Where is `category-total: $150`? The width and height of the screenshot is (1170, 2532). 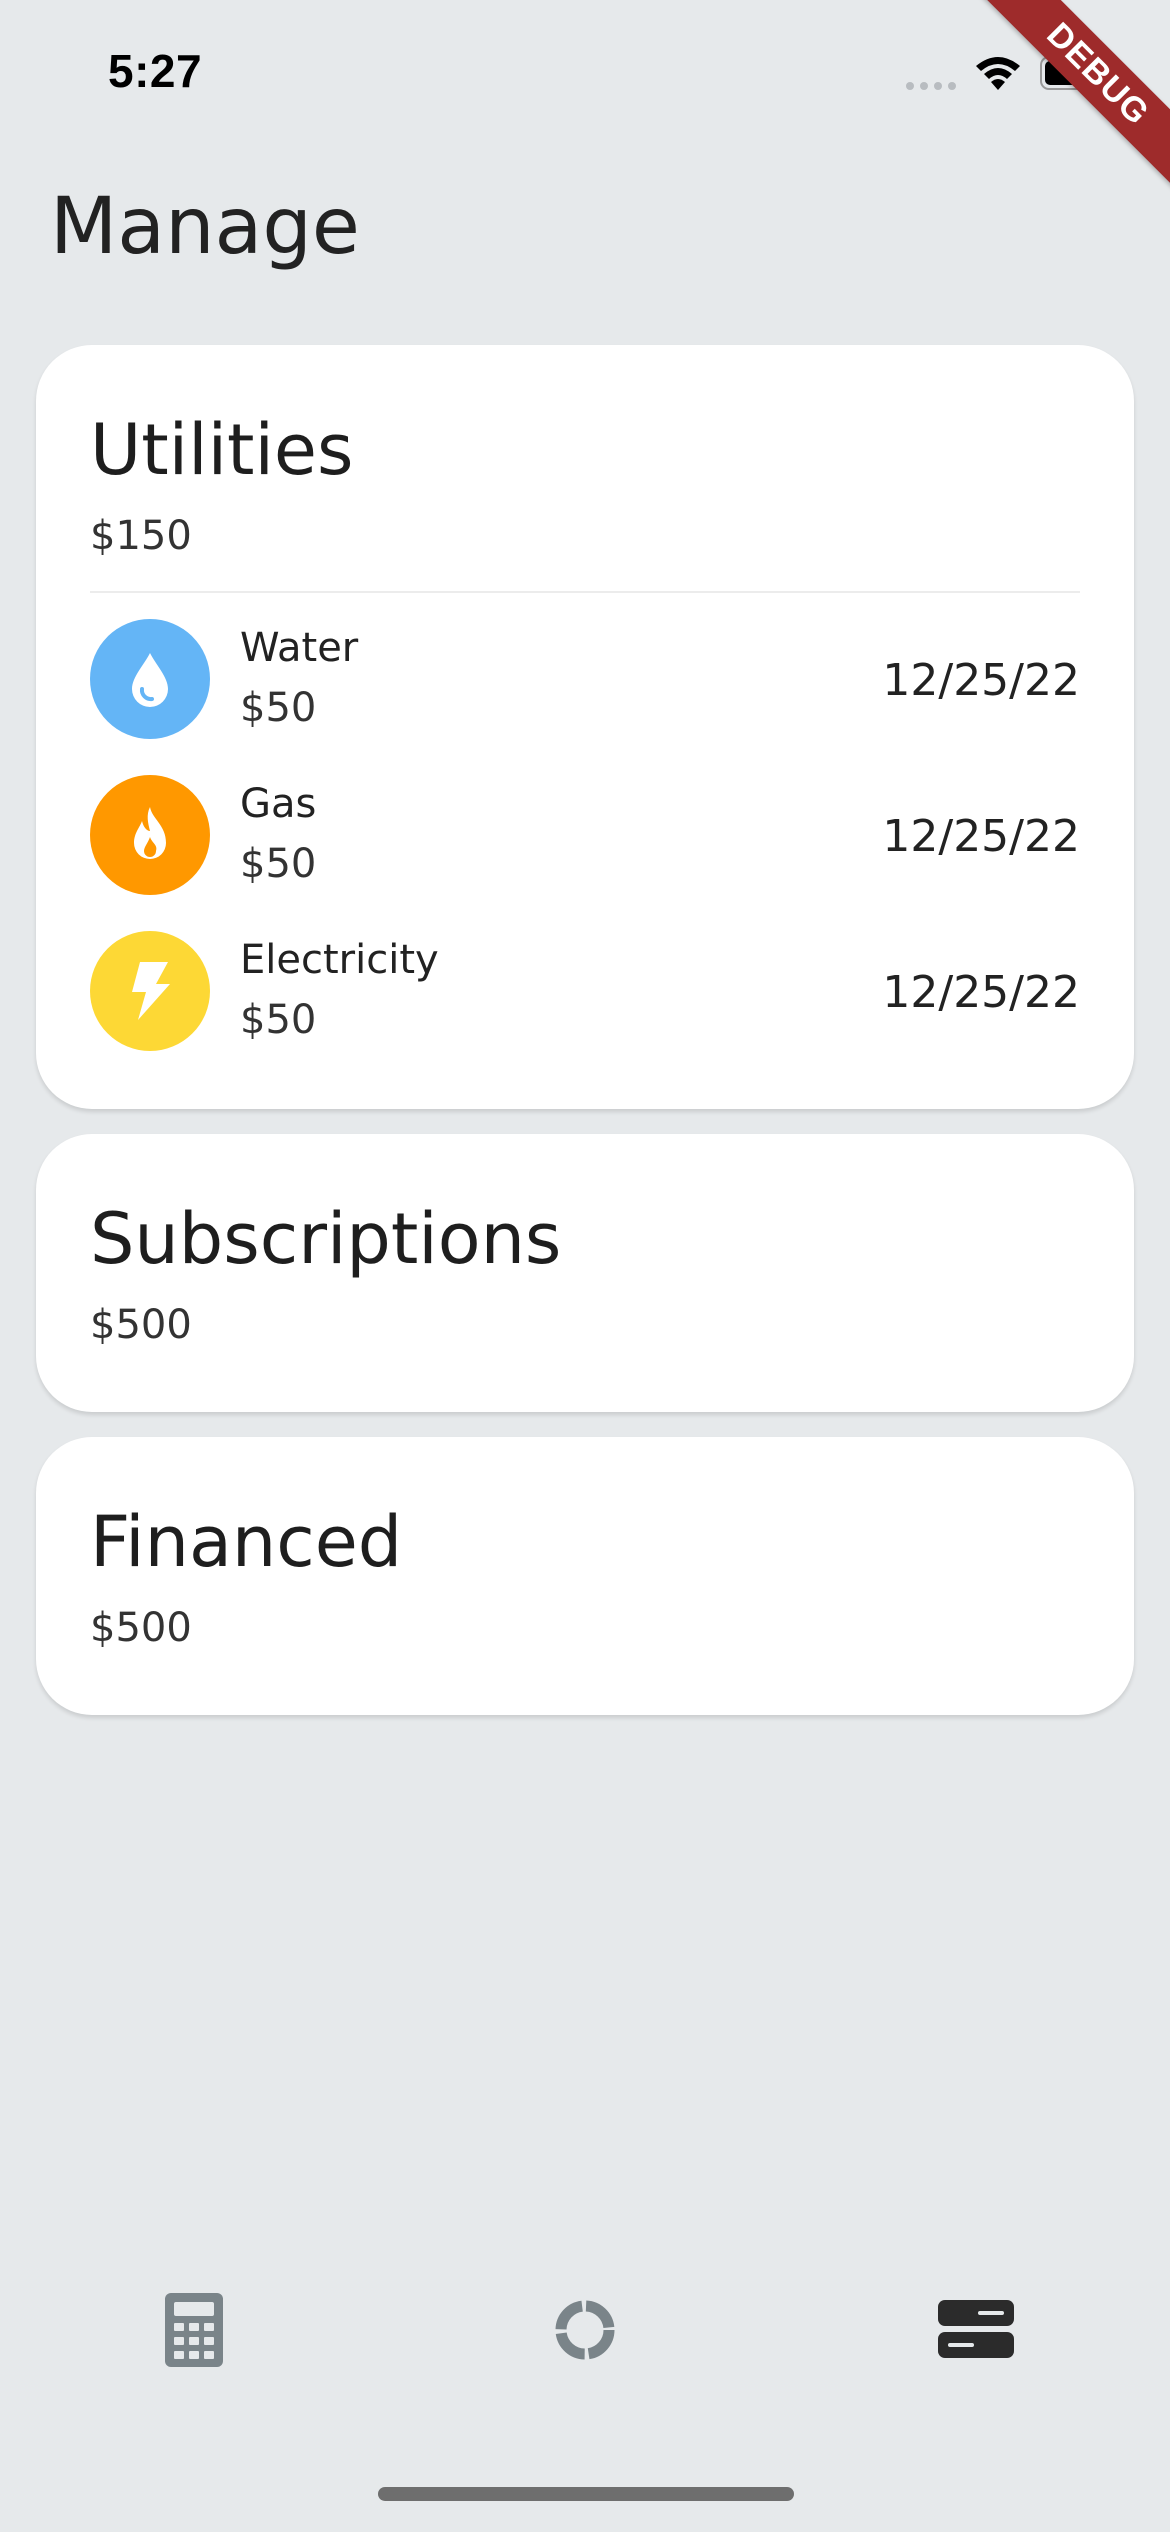 category-total: $150 is located at coordinates (141, 536).